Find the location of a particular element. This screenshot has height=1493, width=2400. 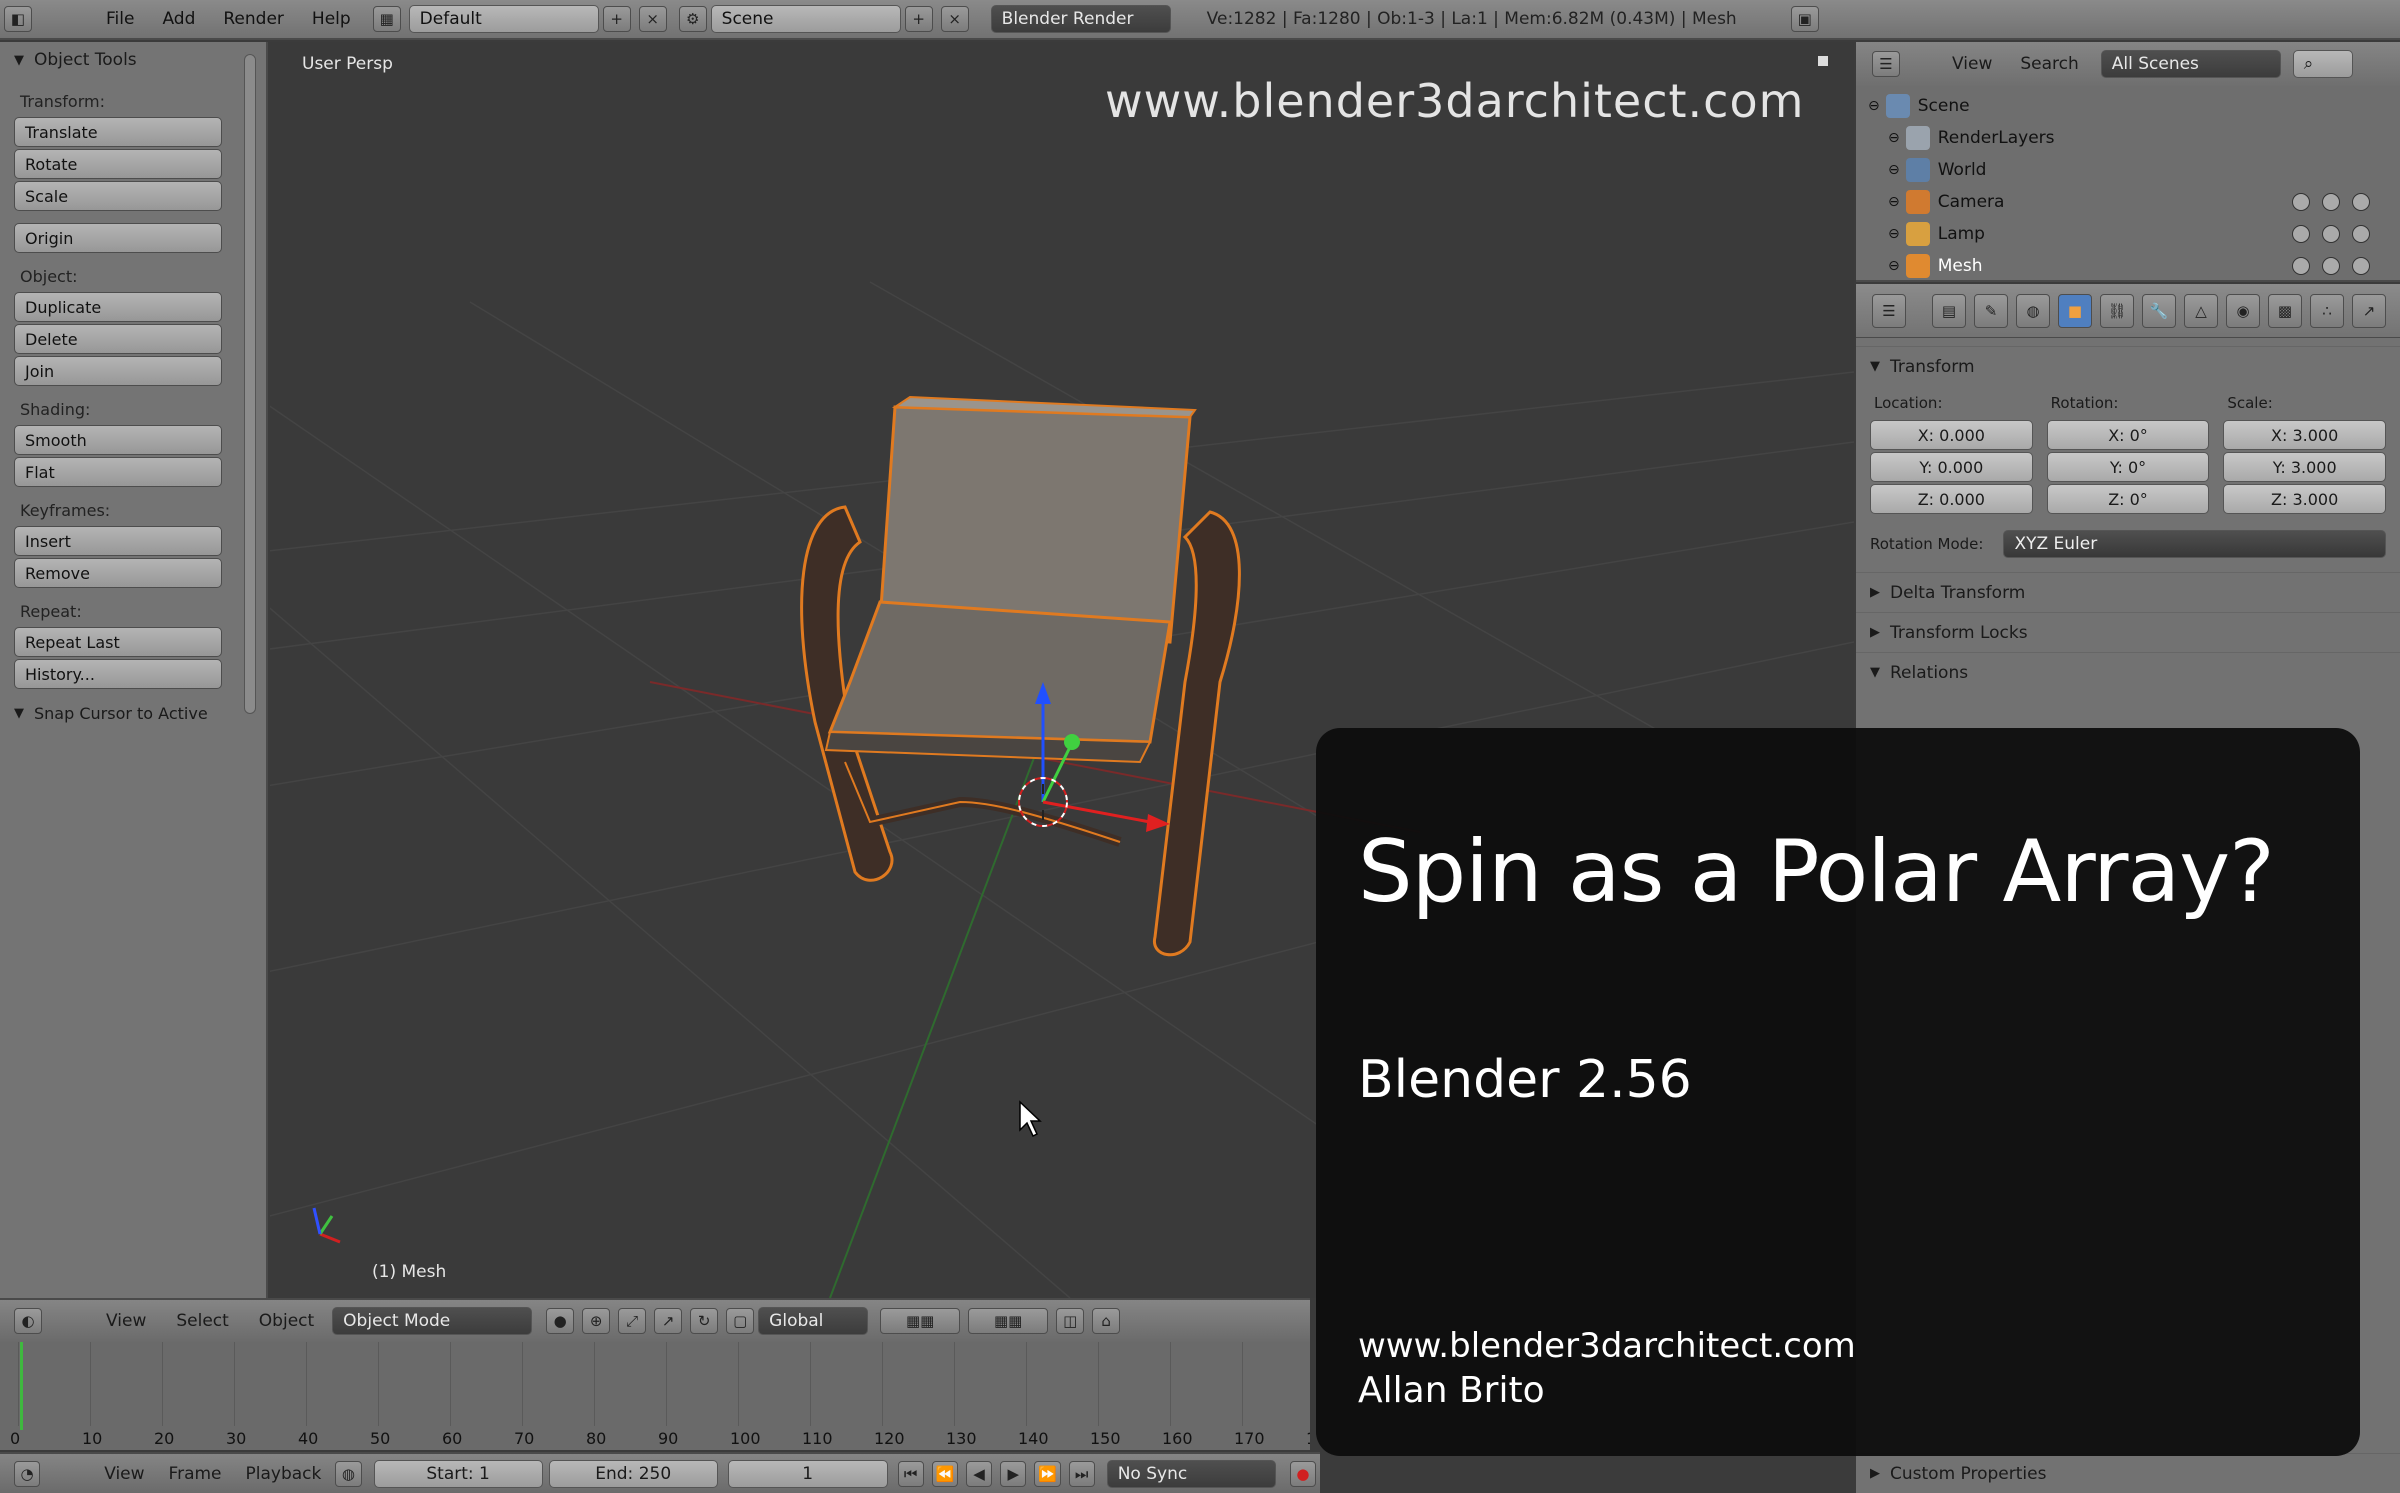

tool-button-join: Join is located at coordinates (118, 371).